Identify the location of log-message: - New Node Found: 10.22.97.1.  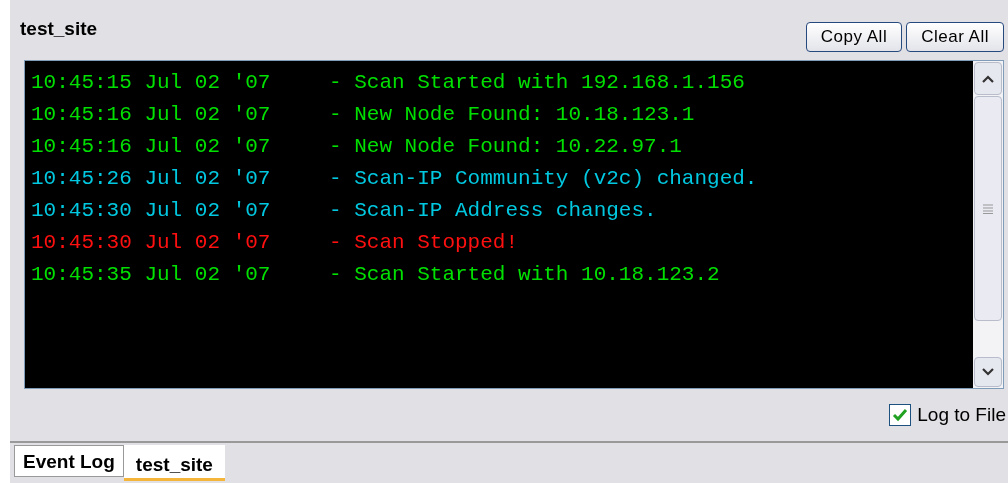
(505, 147).